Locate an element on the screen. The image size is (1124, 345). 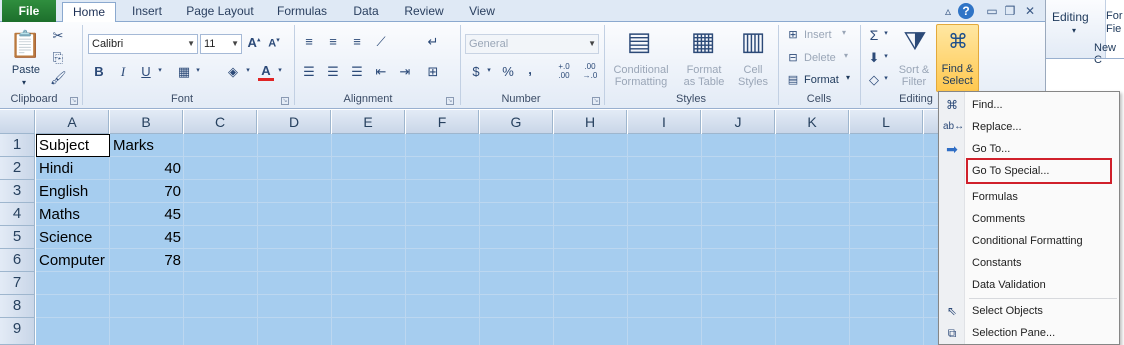
column-header-a: A is located at coordinates (72, 122).